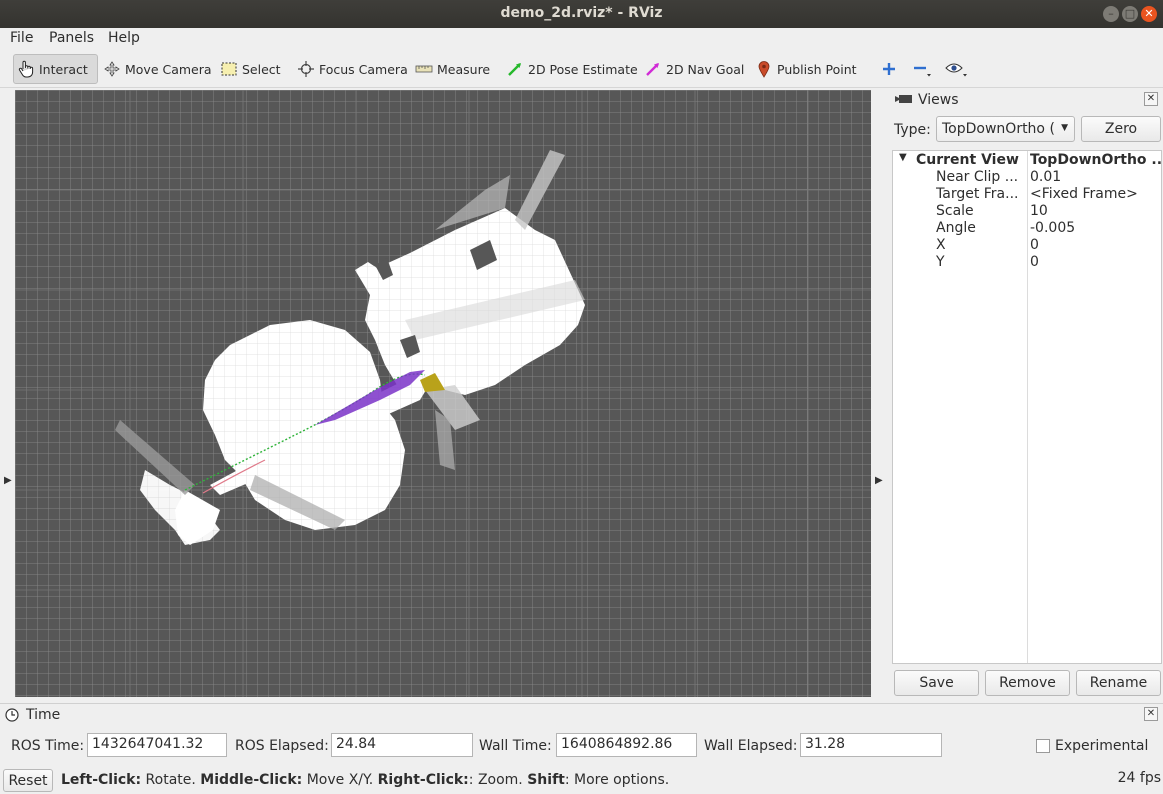 The height and width of the screenshot is (794, 1163). Describe the element at coordinates (912, 130) in the screenshot. I see `type-label: Type:` at that location.